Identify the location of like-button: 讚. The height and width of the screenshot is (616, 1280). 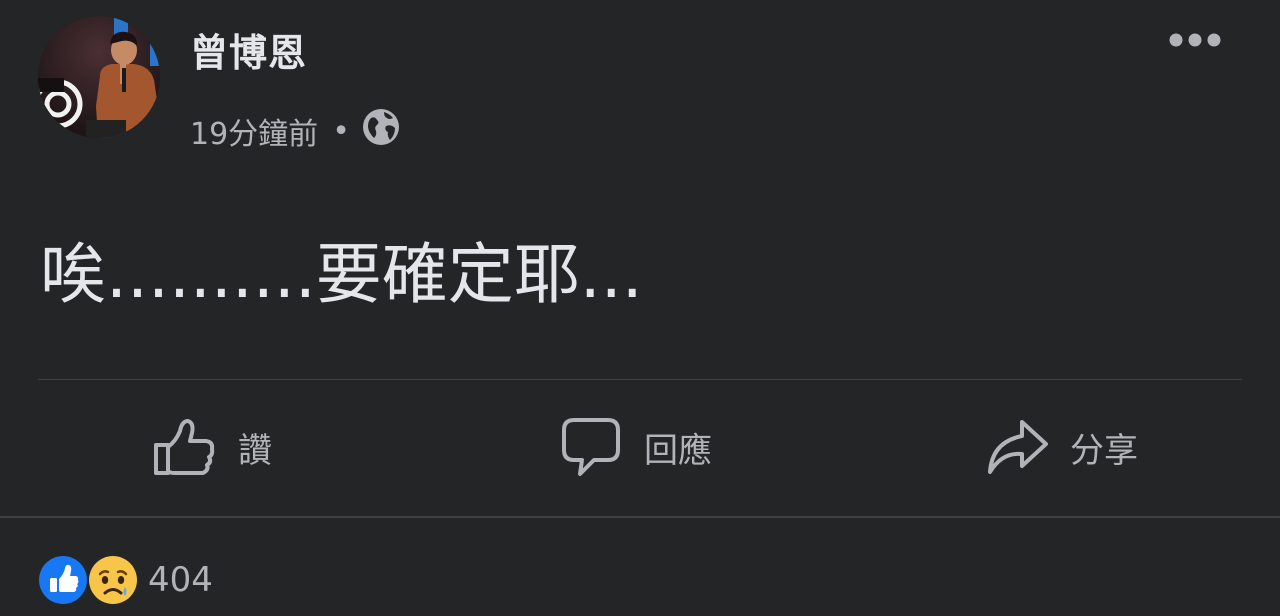
(212, 447).